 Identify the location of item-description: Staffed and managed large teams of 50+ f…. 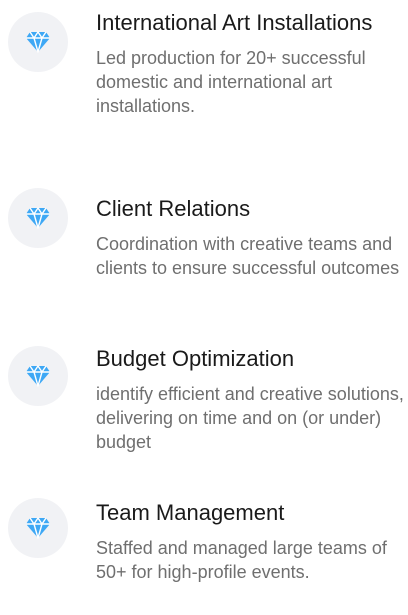
(241, 560).